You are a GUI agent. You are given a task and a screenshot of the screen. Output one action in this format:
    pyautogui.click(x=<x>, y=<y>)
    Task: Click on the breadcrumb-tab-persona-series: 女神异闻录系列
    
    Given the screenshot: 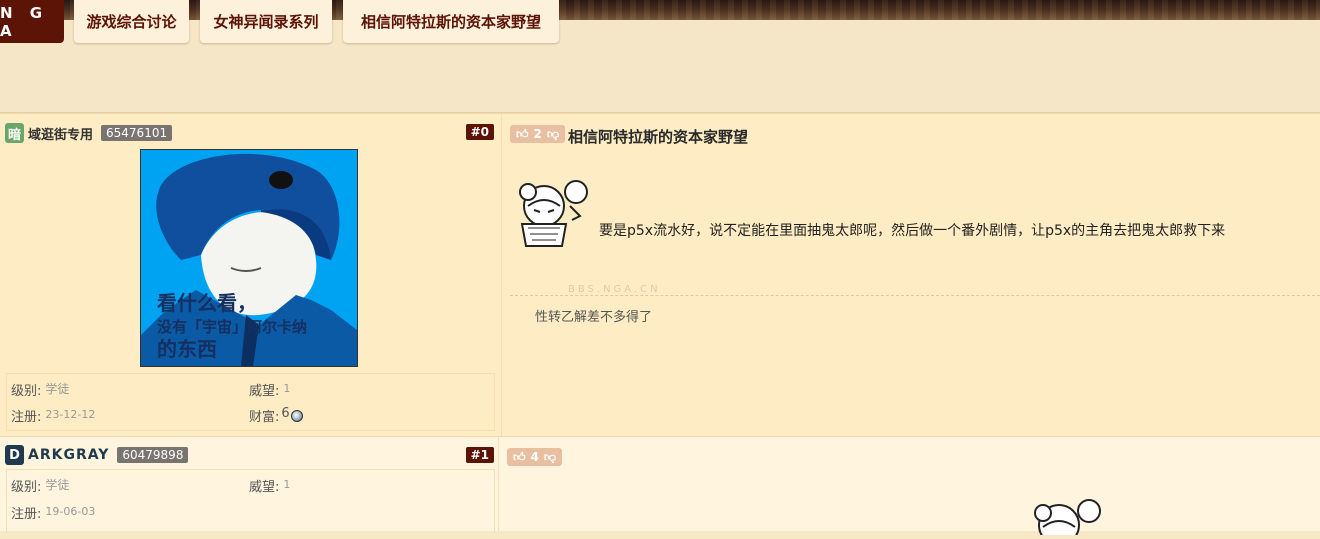 What is the action you would take?
    pyautogui.click(x=266, y=21)
    